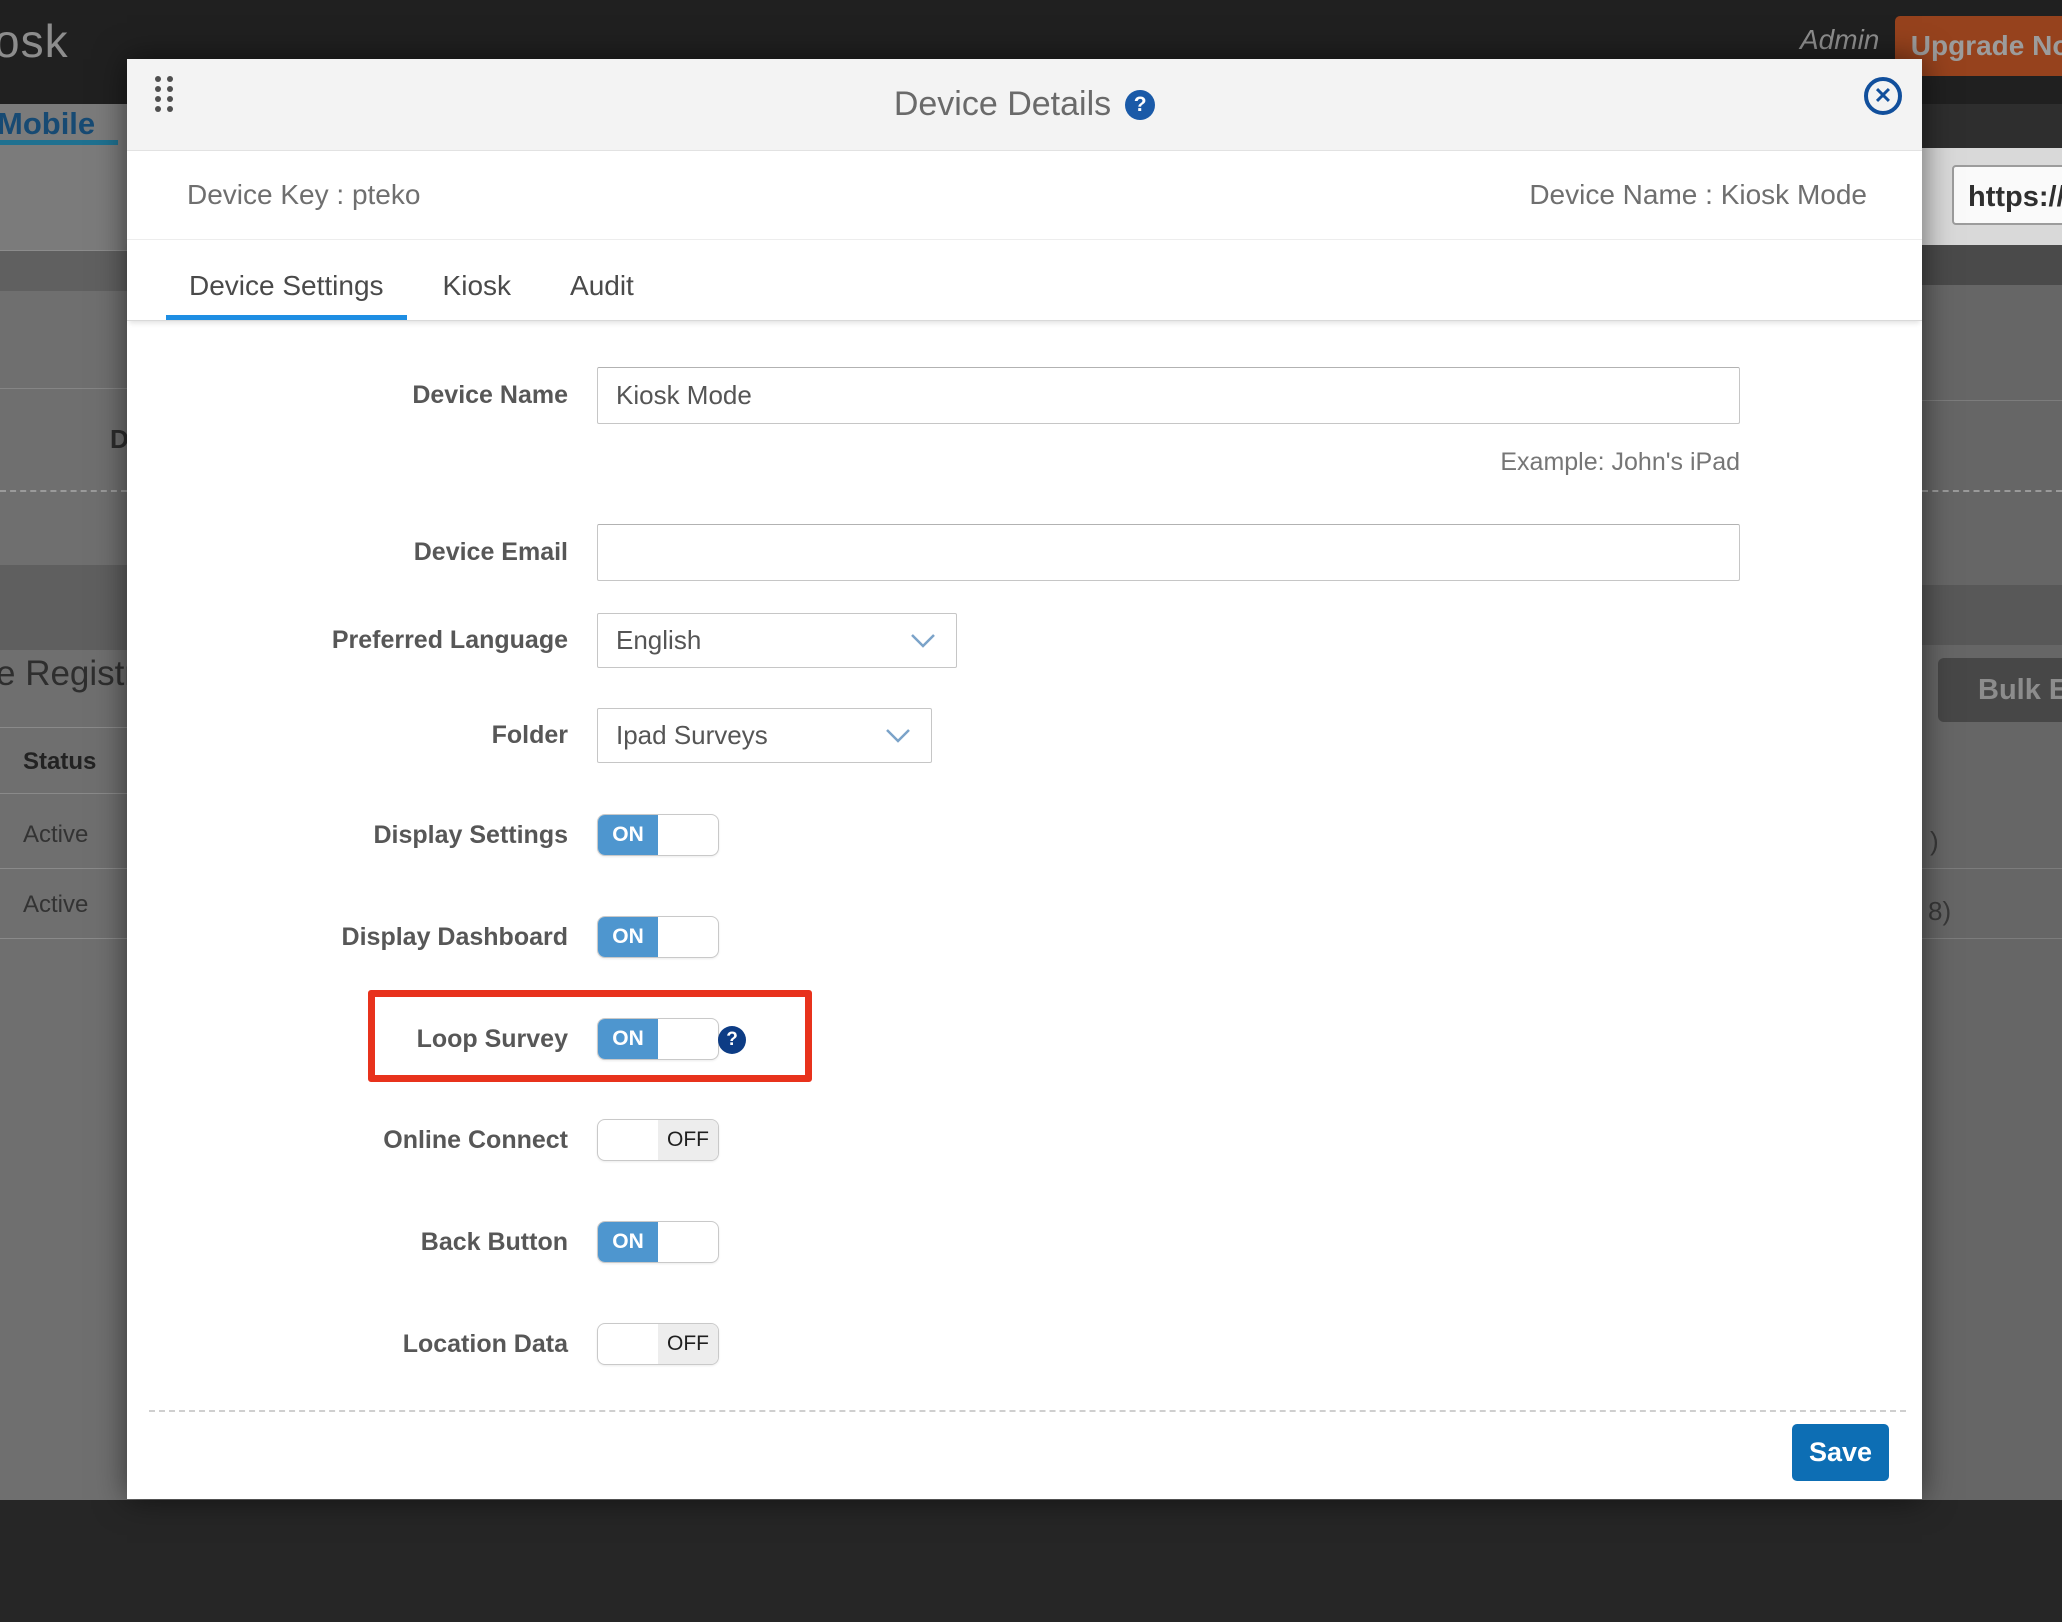 The width and height of the screenshot is (2062, 1622). I want to click on background-tabbar: Mobile, so click(63, 177).